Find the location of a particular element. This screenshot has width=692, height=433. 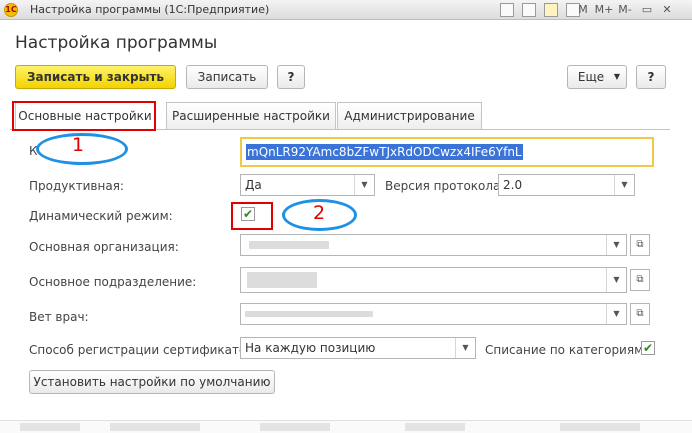

app-logo-icon: 1С is located at coordinates (11, 10).